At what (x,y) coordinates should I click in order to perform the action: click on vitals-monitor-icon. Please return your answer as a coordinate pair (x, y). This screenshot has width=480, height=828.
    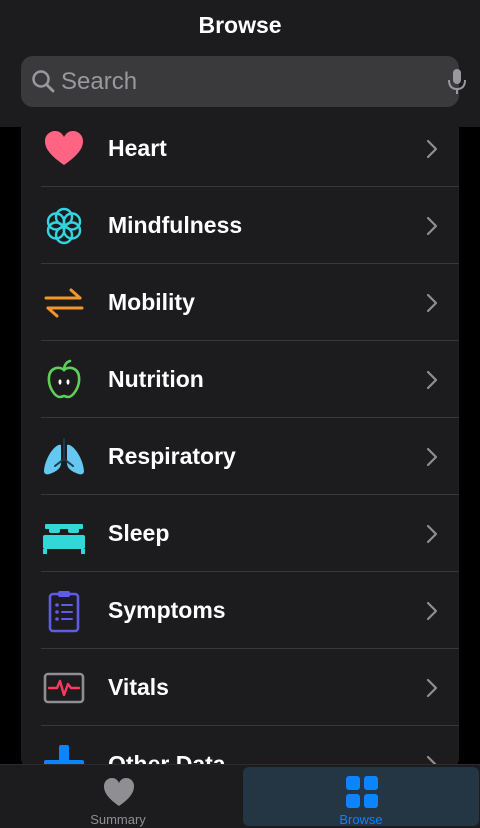
    Looking at the image, I should click on (64, 688).